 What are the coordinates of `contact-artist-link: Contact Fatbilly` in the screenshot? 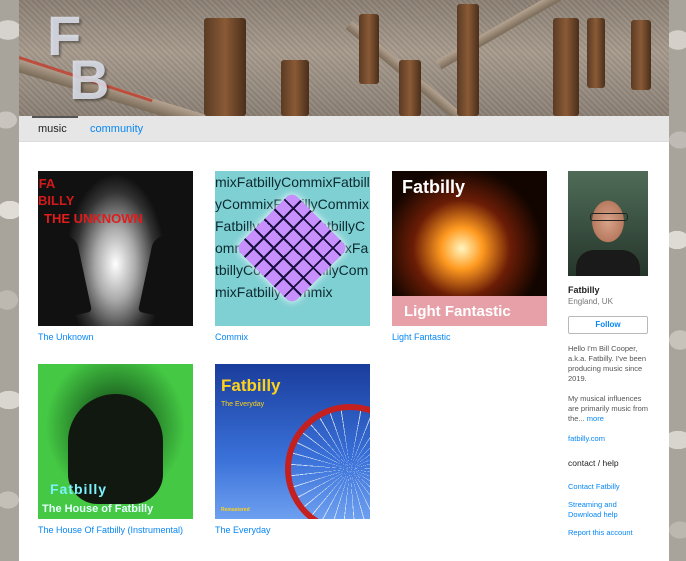 It's located at (608, 487).